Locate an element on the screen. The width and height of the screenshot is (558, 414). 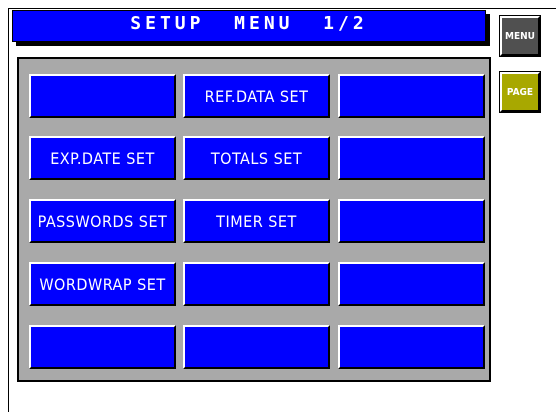
setup-slot-r5-c1-button is located at coordinates (102, 347).